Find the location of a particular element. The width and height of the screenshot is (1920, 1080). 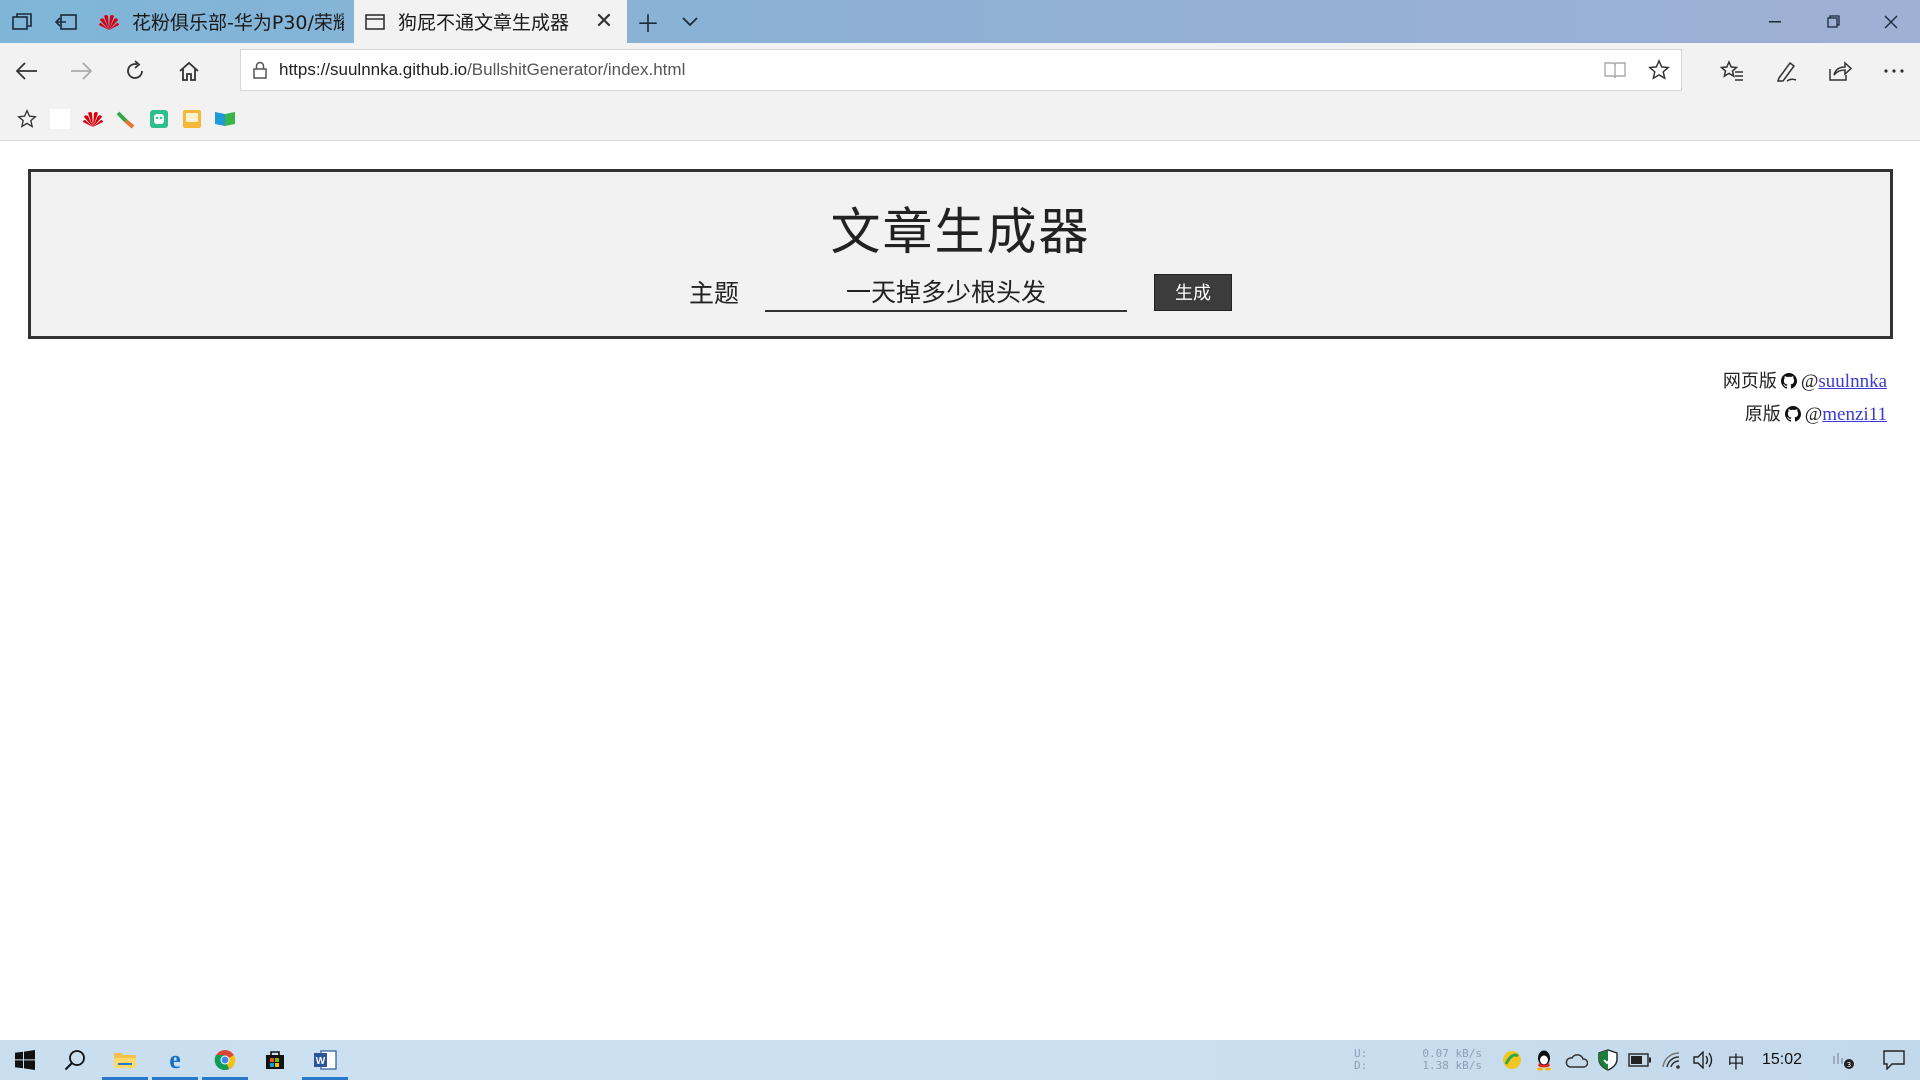

title-bar: 花粉俱乐部-华为P30/荣耀20 狗屁不通文章生成器 ✕ ＋ is located at coordinates (960, 21).